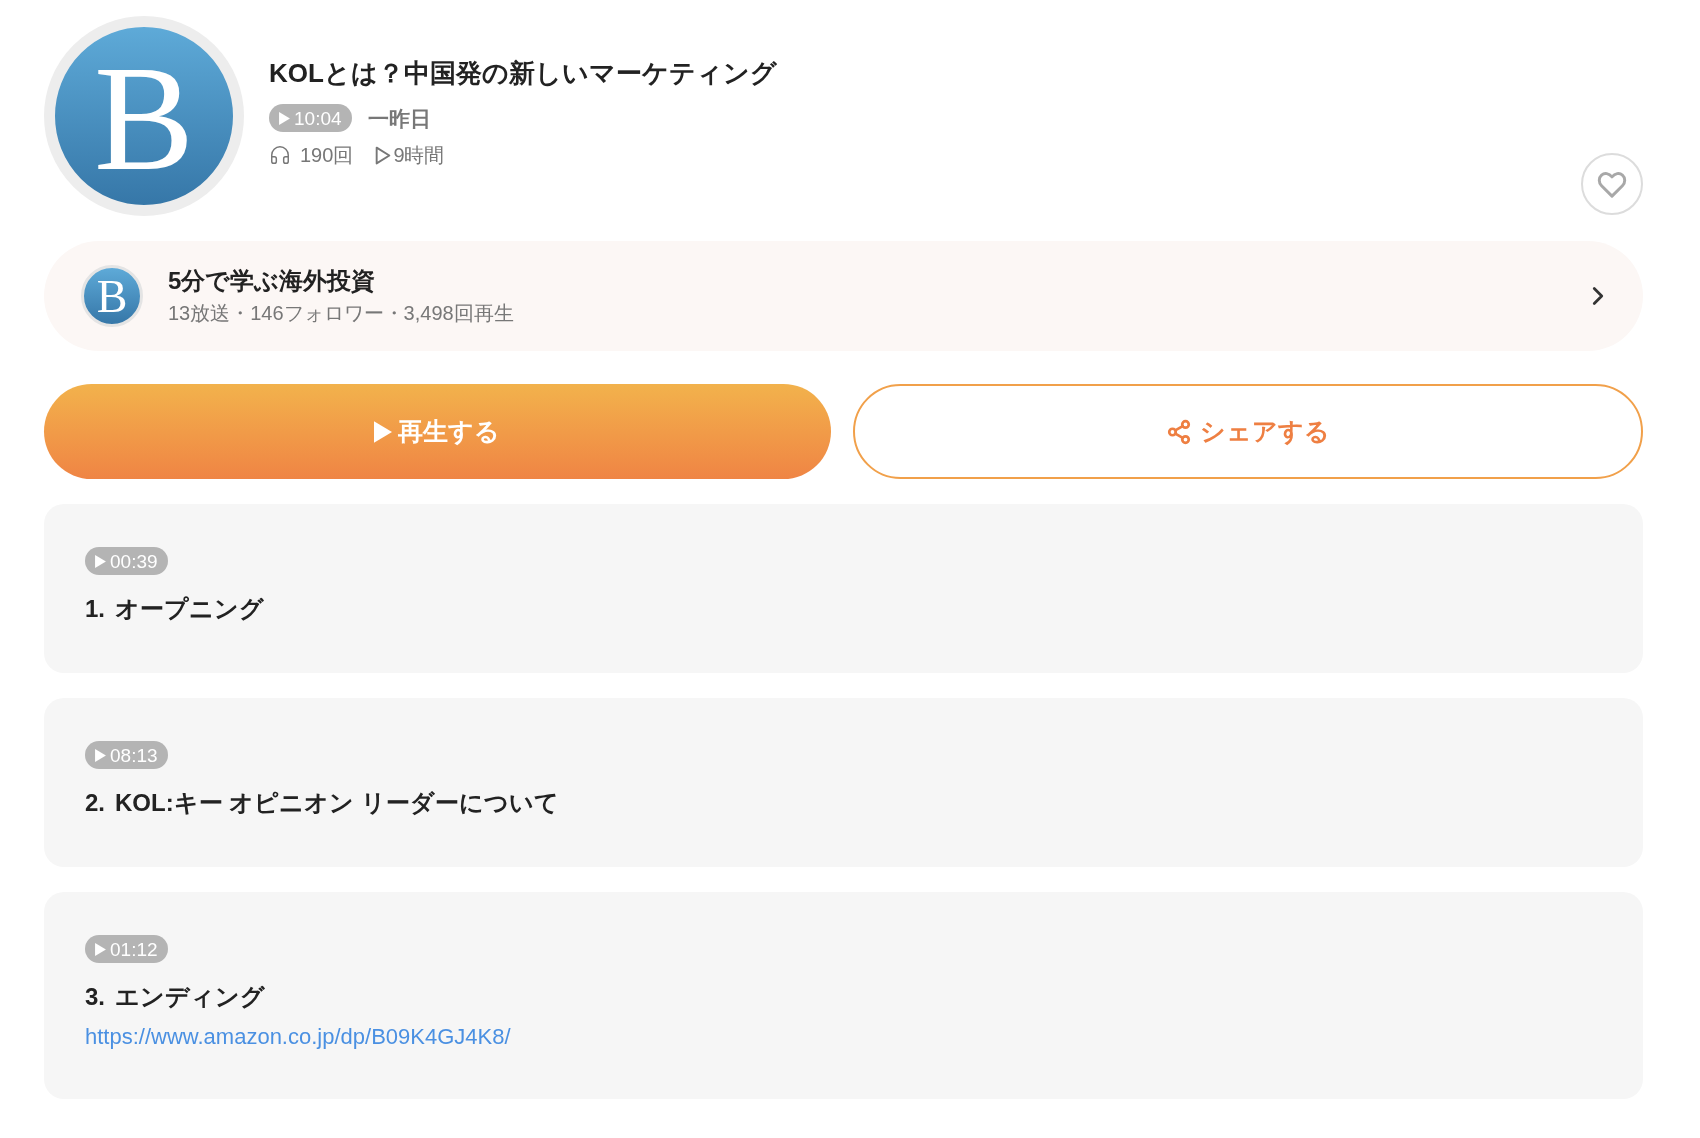 This screenshot has width=1700, height=1138. Describe the element at coordinates (322, 803) in the screenshot. I see `chapter-title: 2. KOL:キー オピニオン リーダーについて` at that location.